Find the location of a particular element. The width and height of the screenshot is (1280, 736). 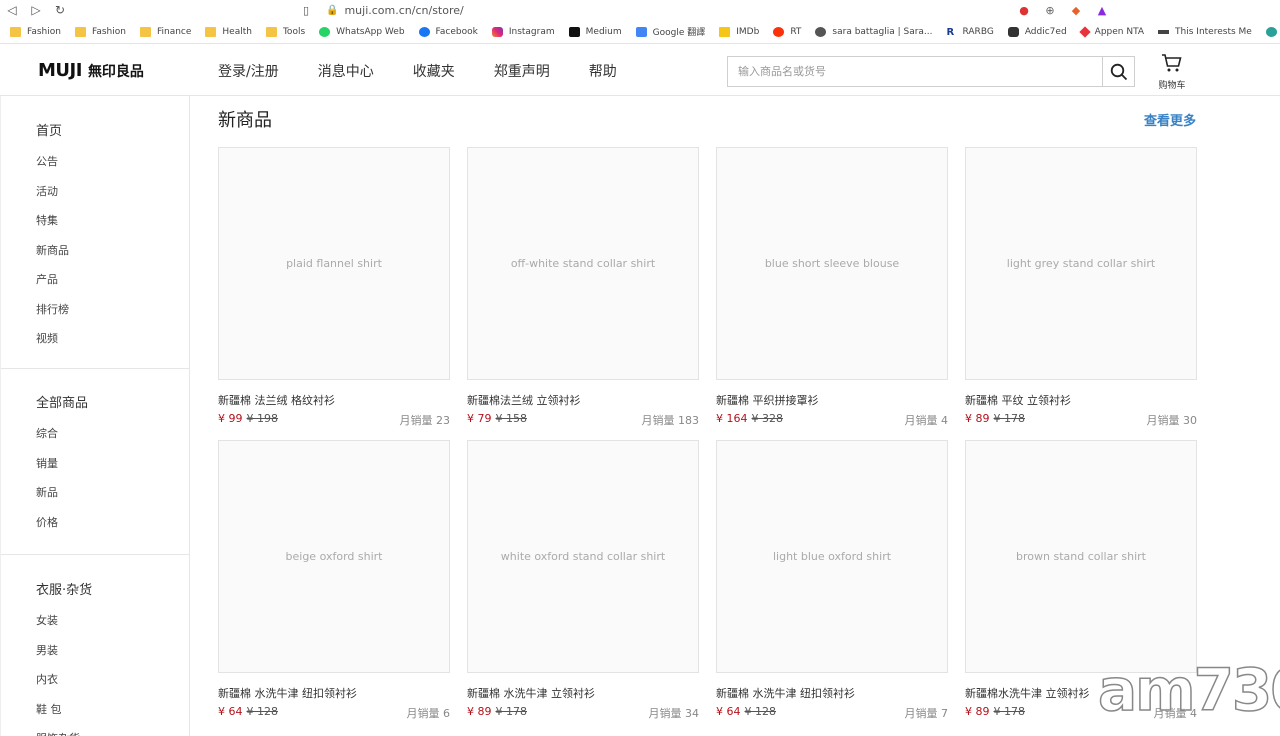

sidebar-item: 内衣 is located at coordinates (47, 679).